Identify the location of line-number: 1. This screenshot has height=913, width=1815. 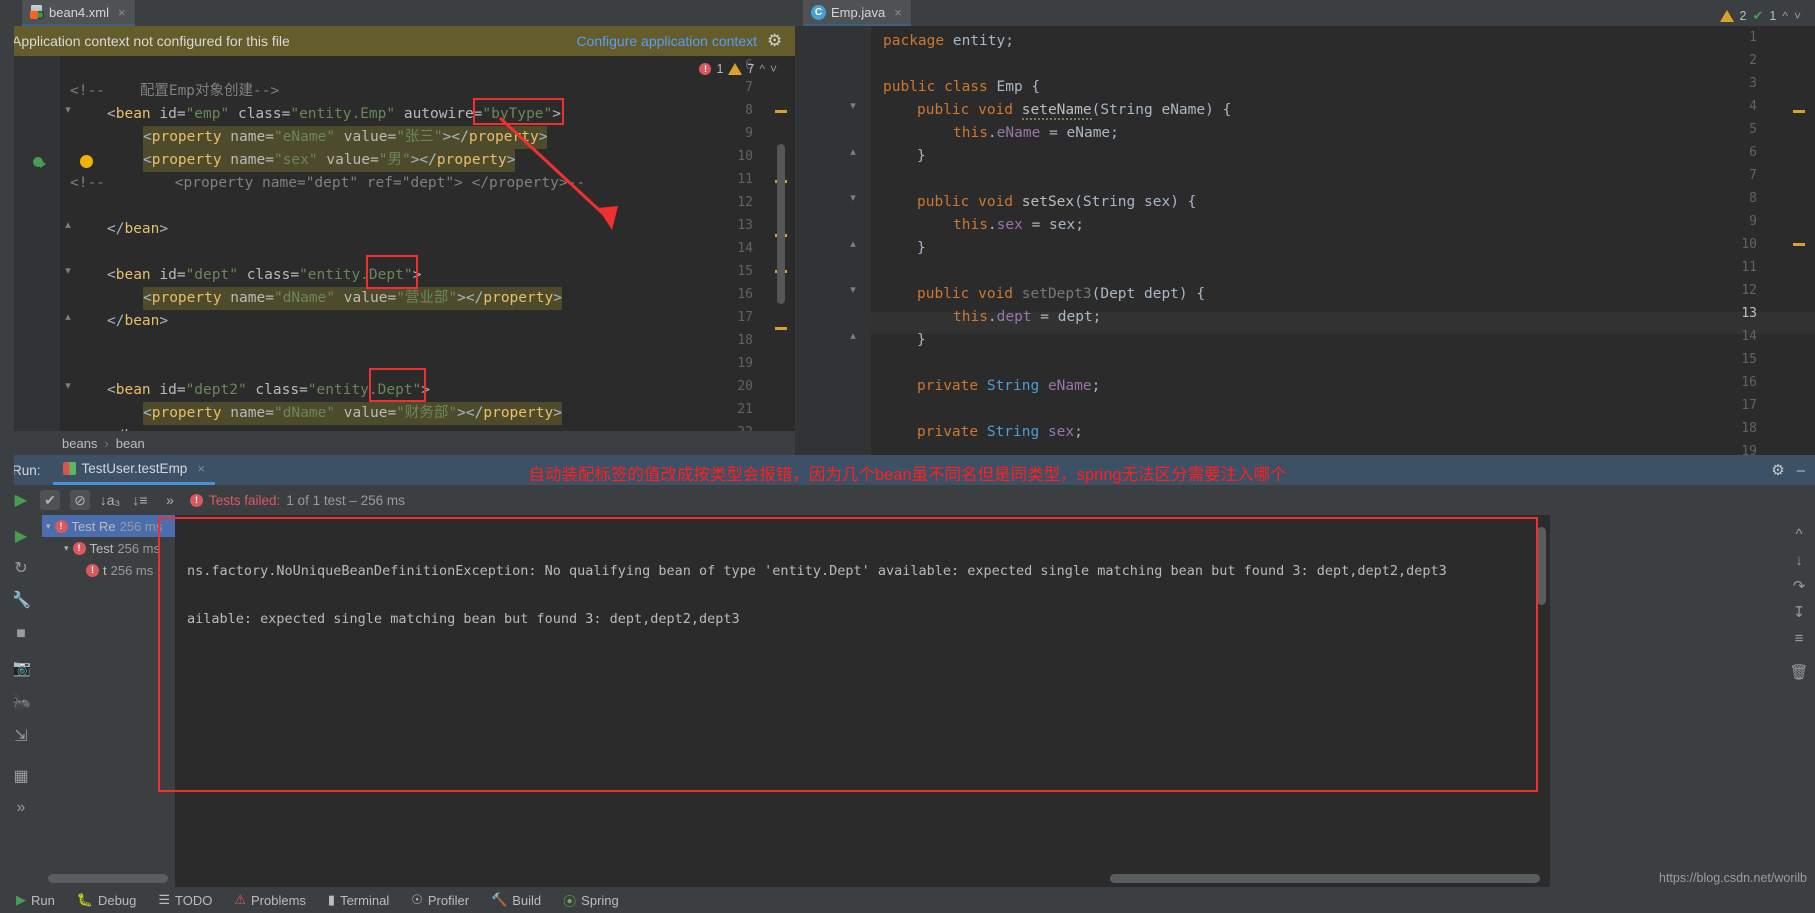
(1753, 37).